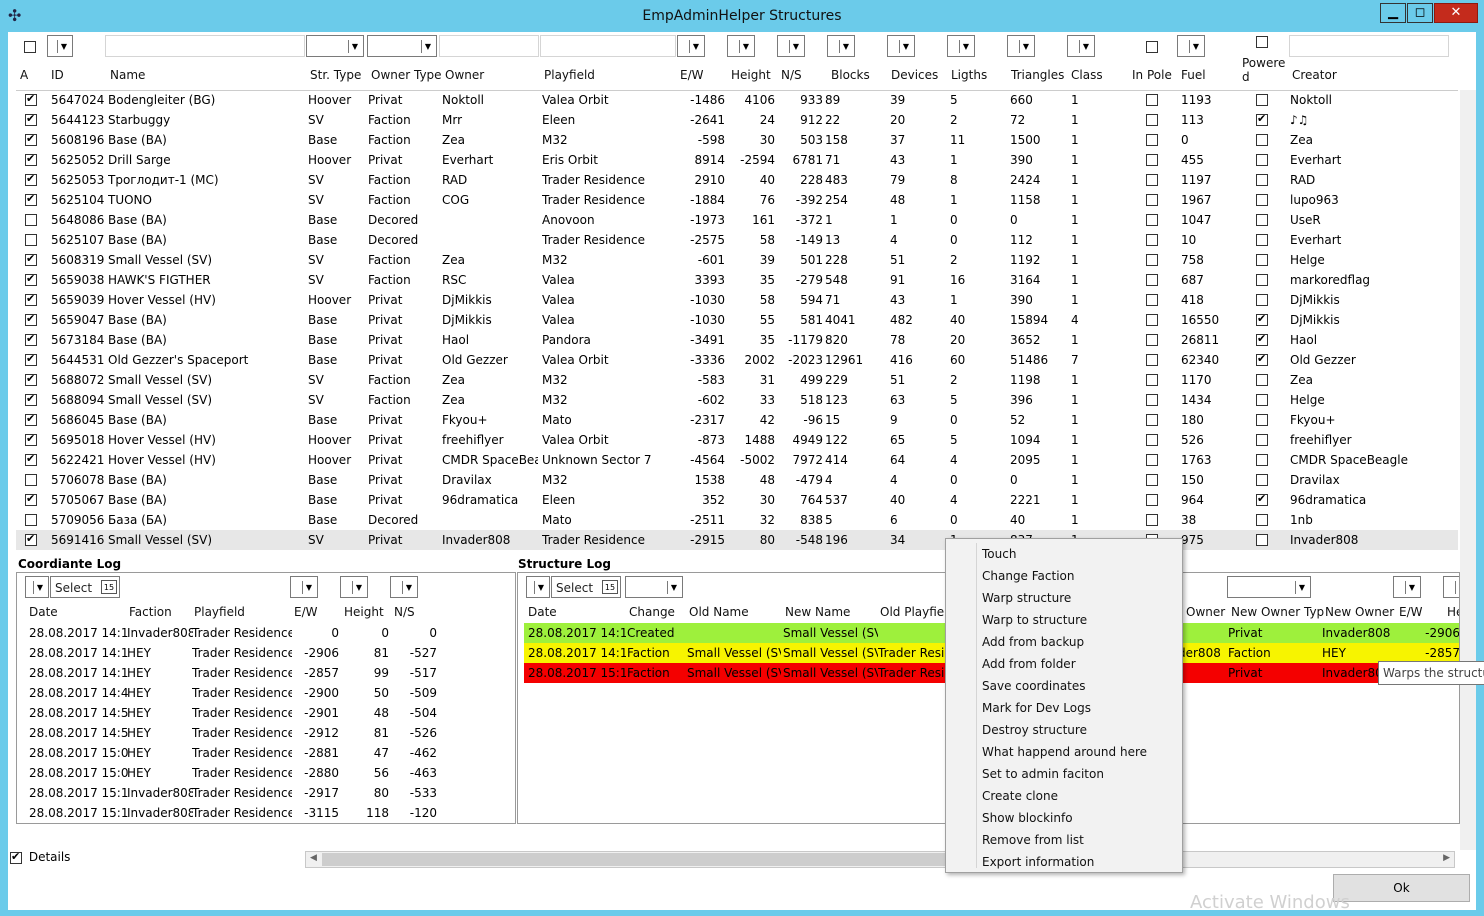 The width and height of the screenshot is (1484, 916). What do you see at coordinates (1193, 75) in the screenshot?
I see `col-header-fuel: Fuel` at bounding box center [1193, 75].